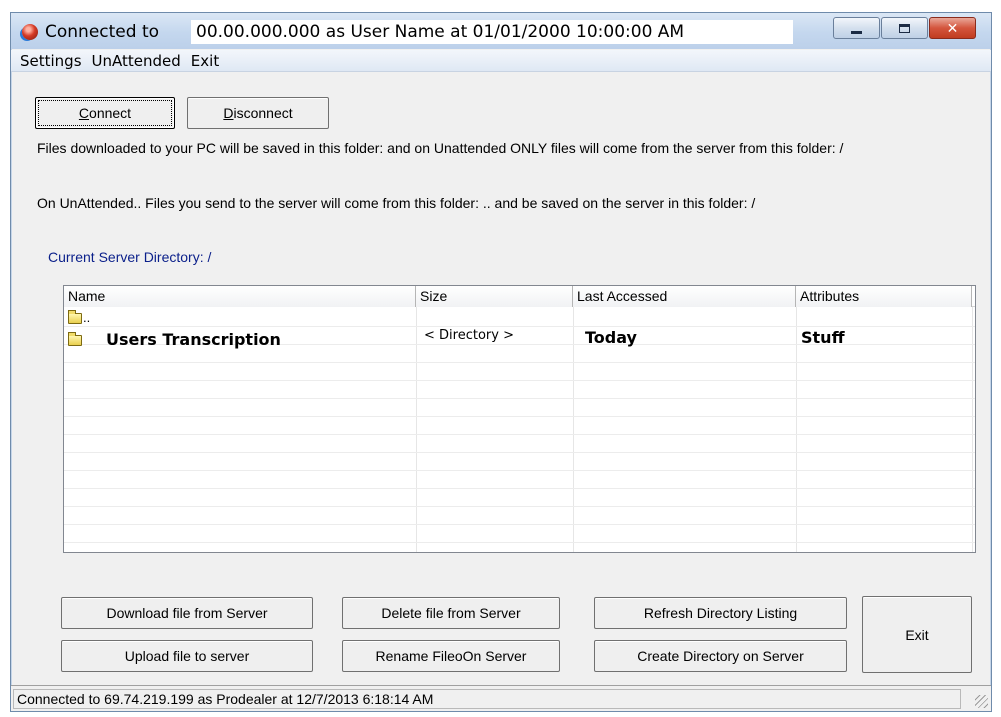 The width and height of the screenshot is (1001, 717). I want to click on exit-button: Exit, so click(917, 634).